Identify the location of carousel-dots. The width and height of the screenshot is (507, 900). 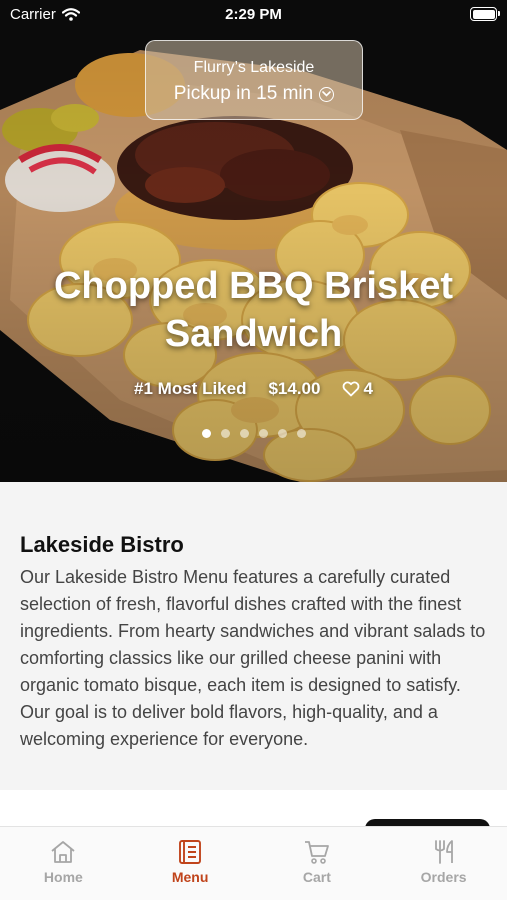
(253, 433).